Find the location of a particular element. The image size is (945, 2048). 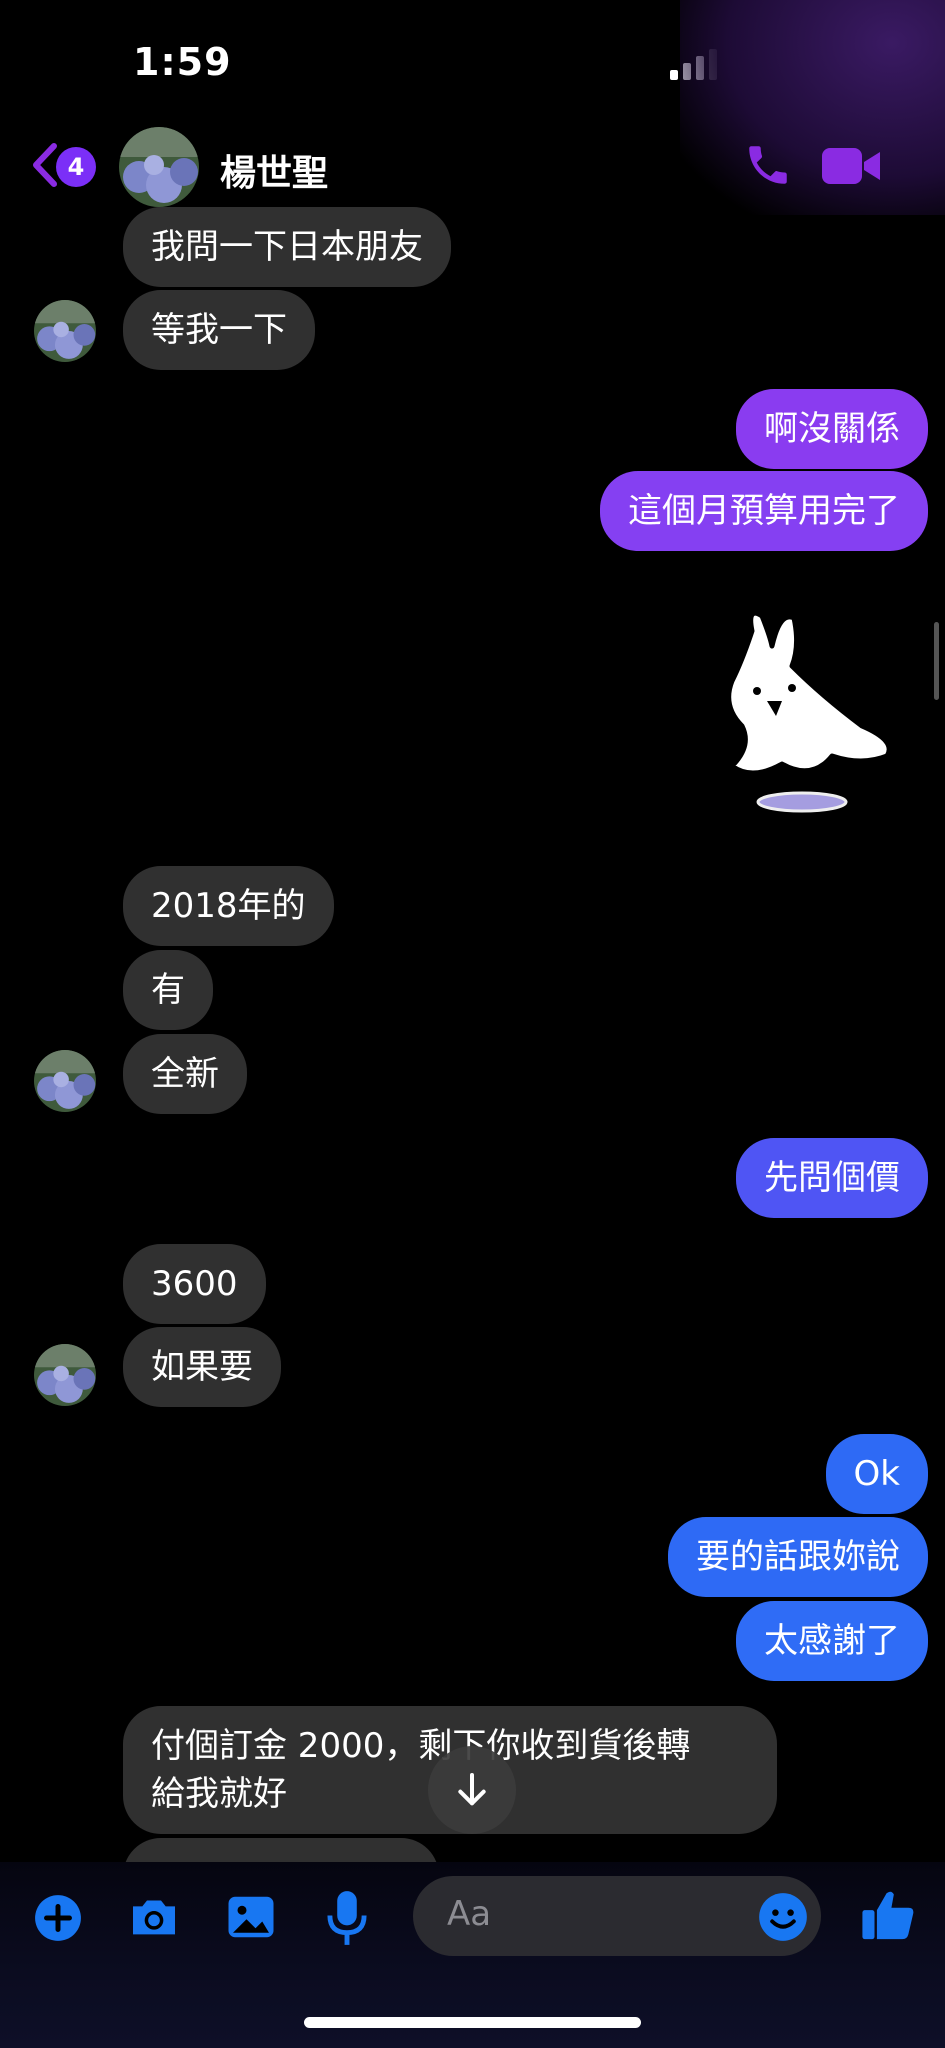

status-time: 1:59 is located at coordinates (182, 62).